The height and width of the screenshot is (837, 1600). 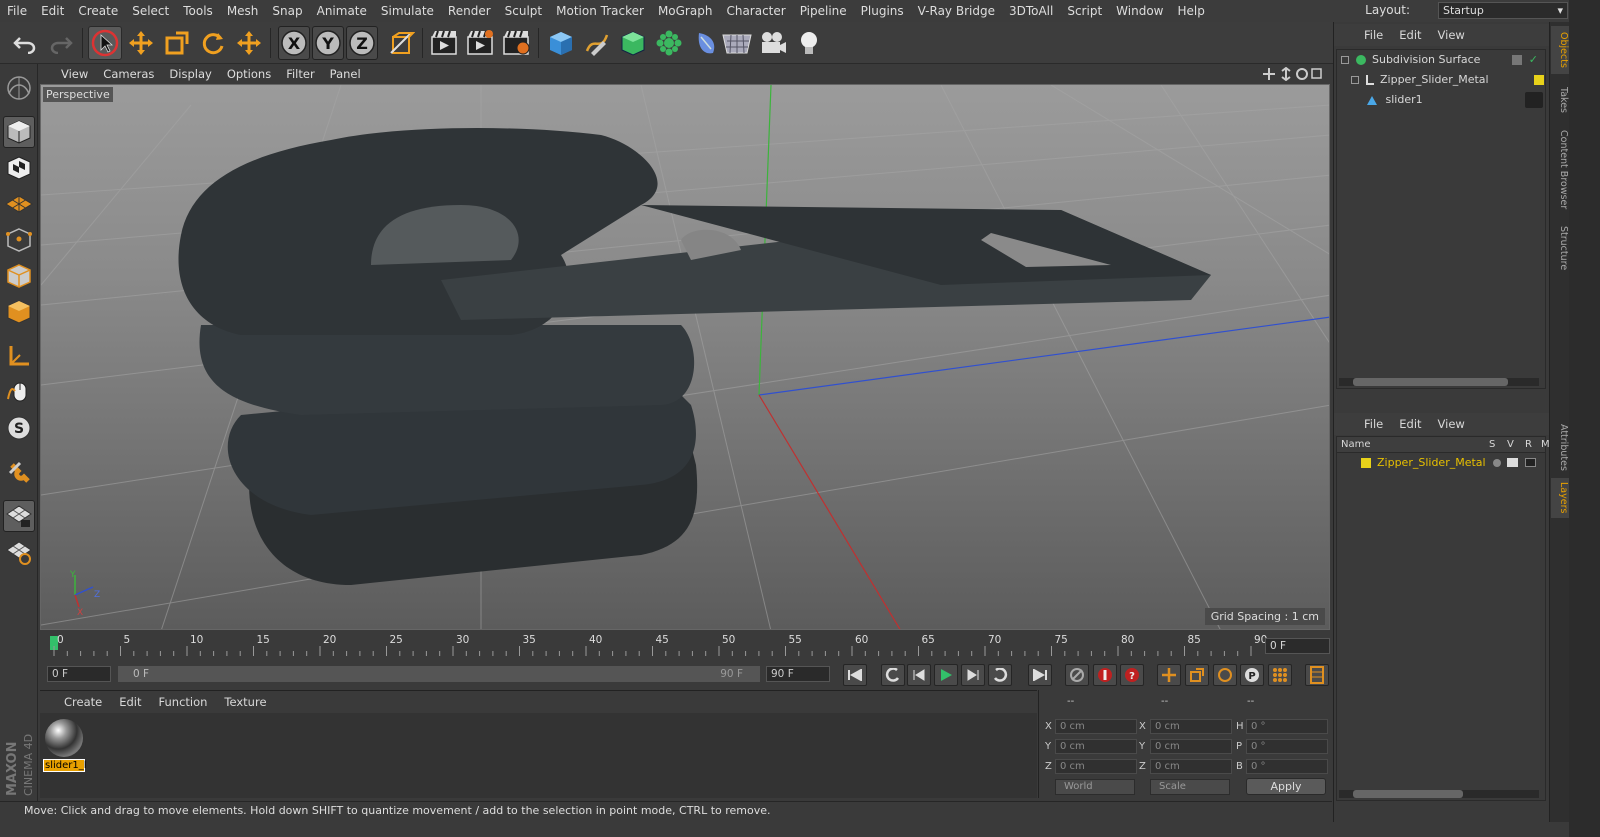 What do you see at coordinates (79, 674) in the screenshot?
I see `start-frame-field: 0 F` at bounding box center [79, 674].